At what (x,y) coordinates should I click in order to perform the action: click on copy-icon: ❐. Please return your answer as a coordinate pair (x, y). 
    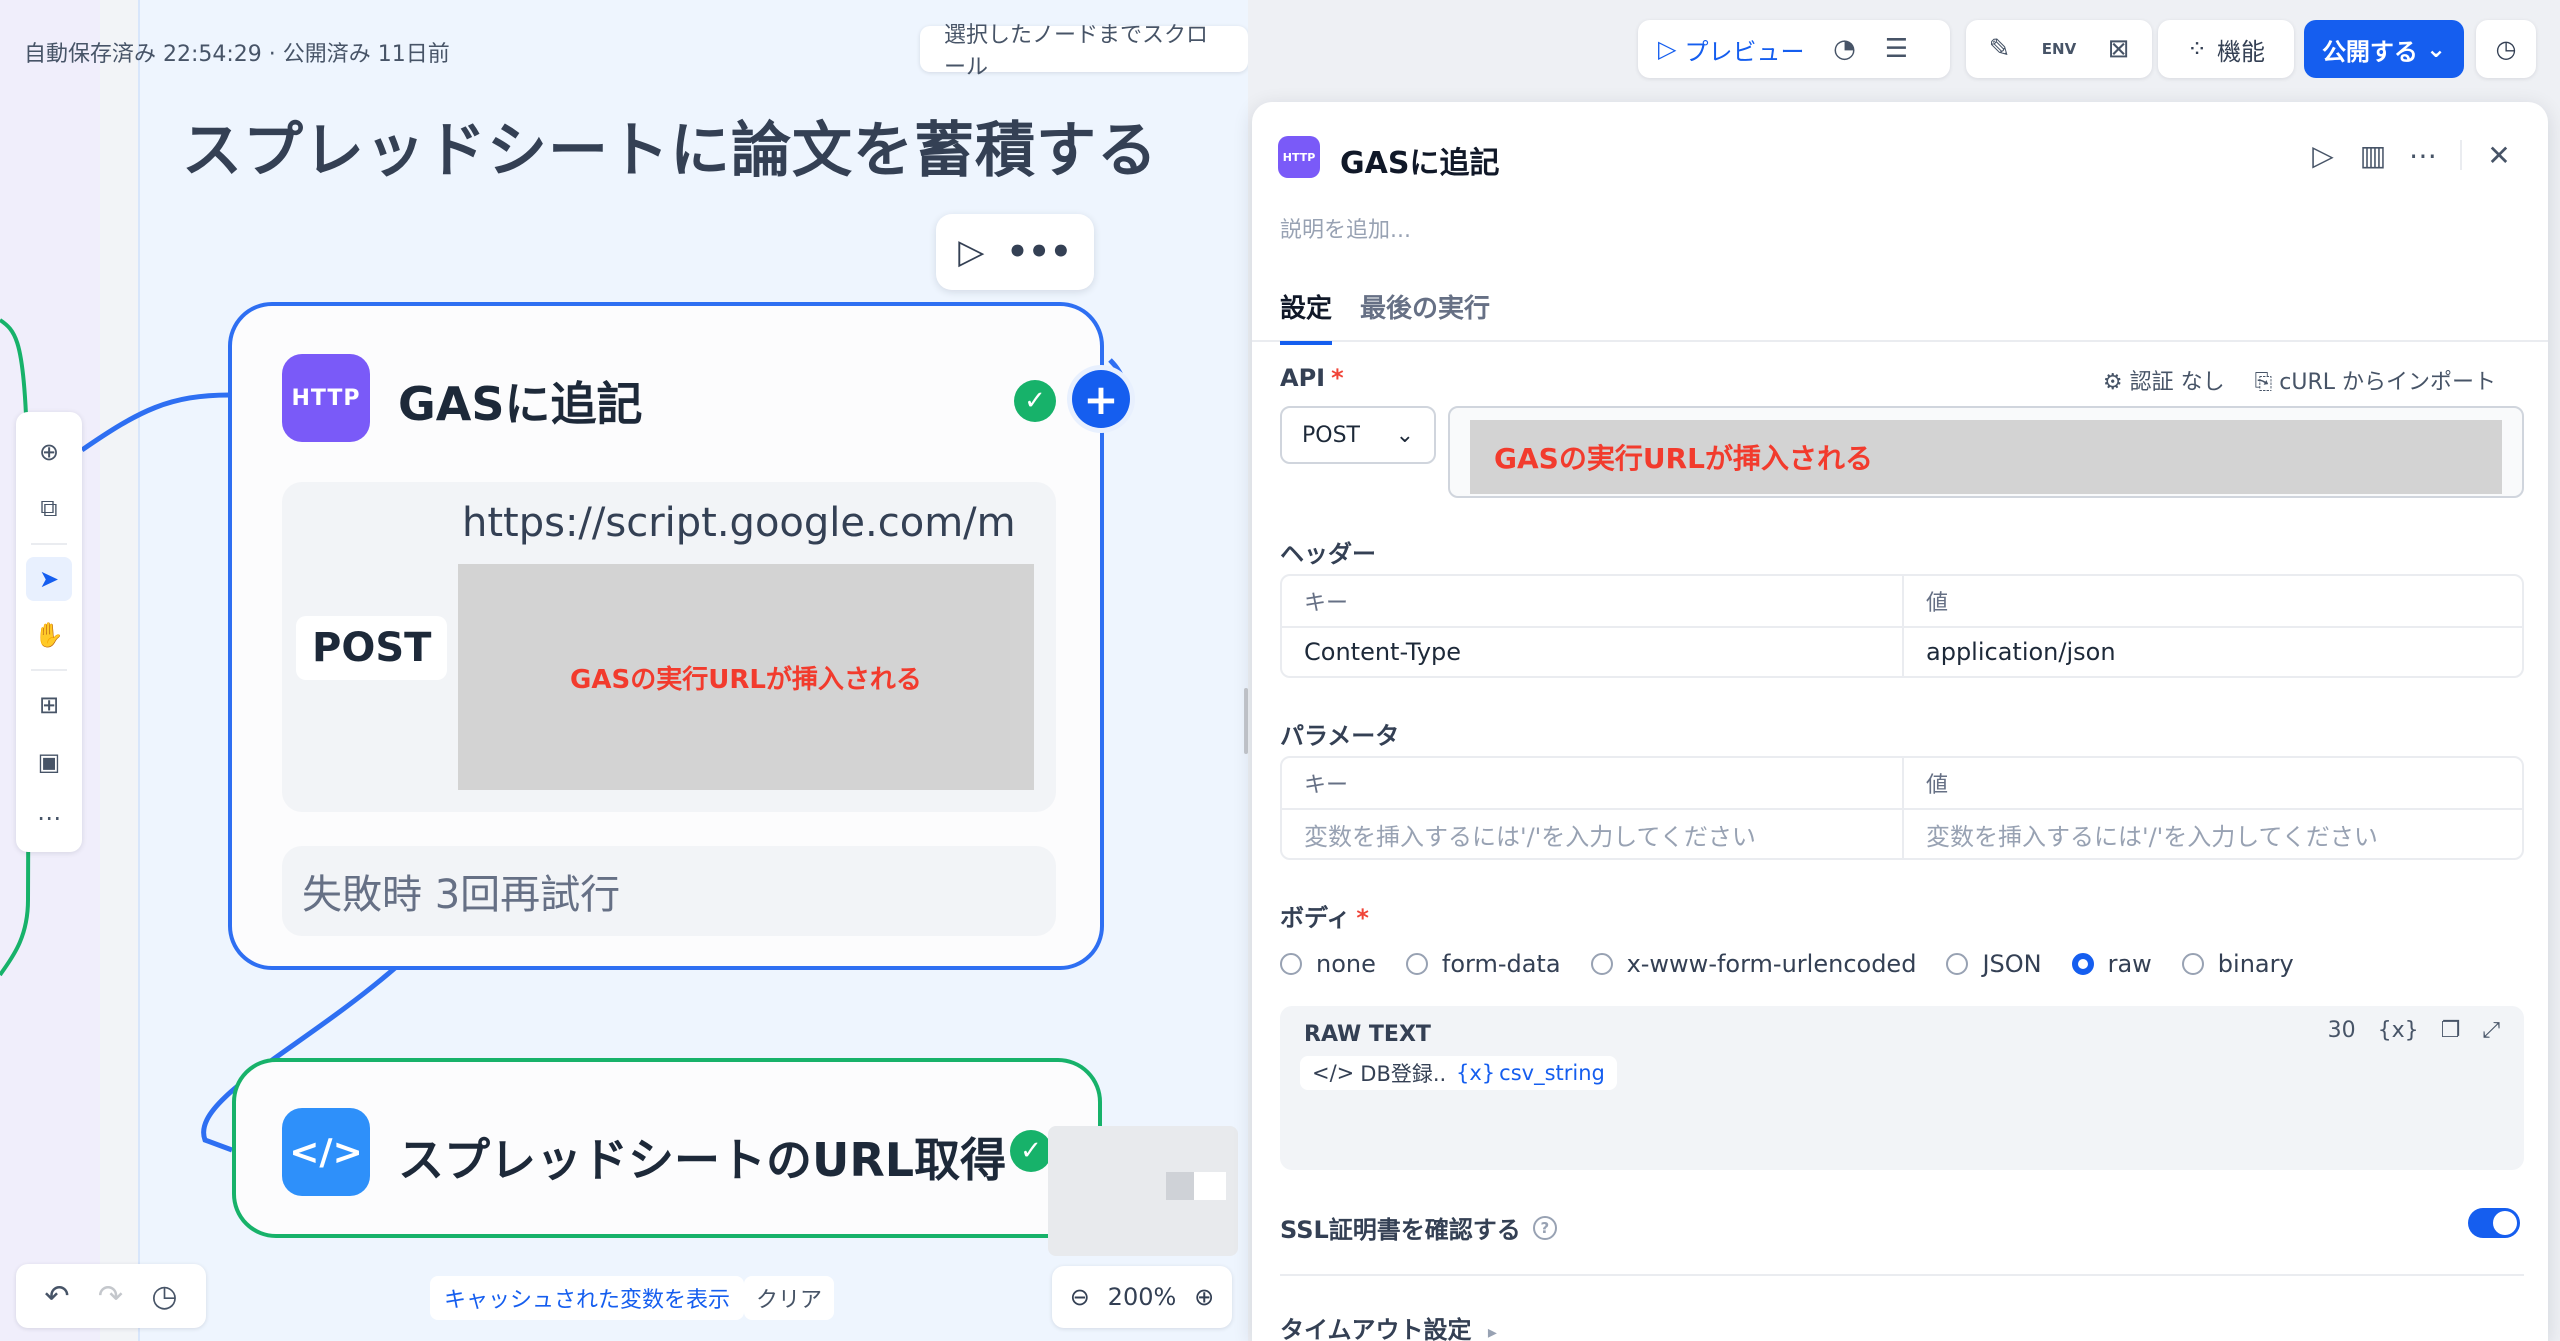
    Looking at the image, I should click on (2451, 1030).